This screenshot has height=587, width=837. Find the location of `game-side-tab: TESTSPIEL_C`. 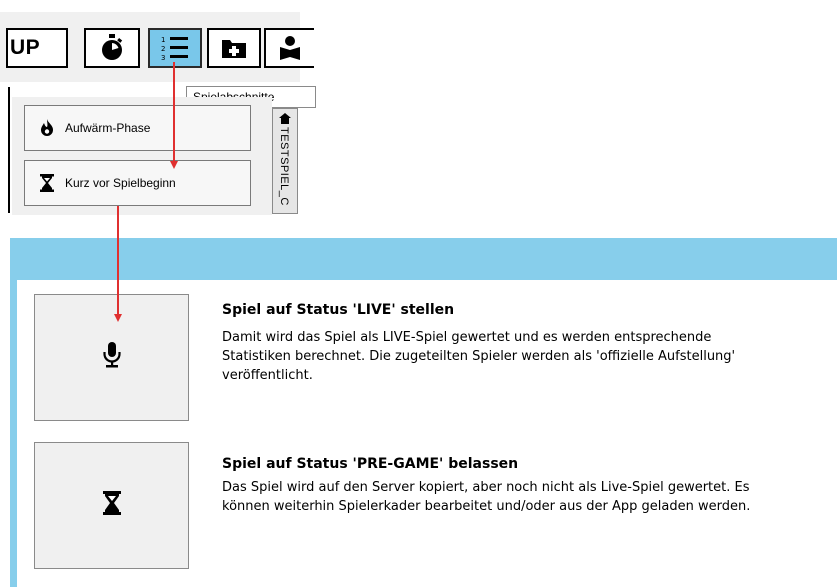

game-side-tab: TESTSPIEL_C is located at coordinates (285, 161).